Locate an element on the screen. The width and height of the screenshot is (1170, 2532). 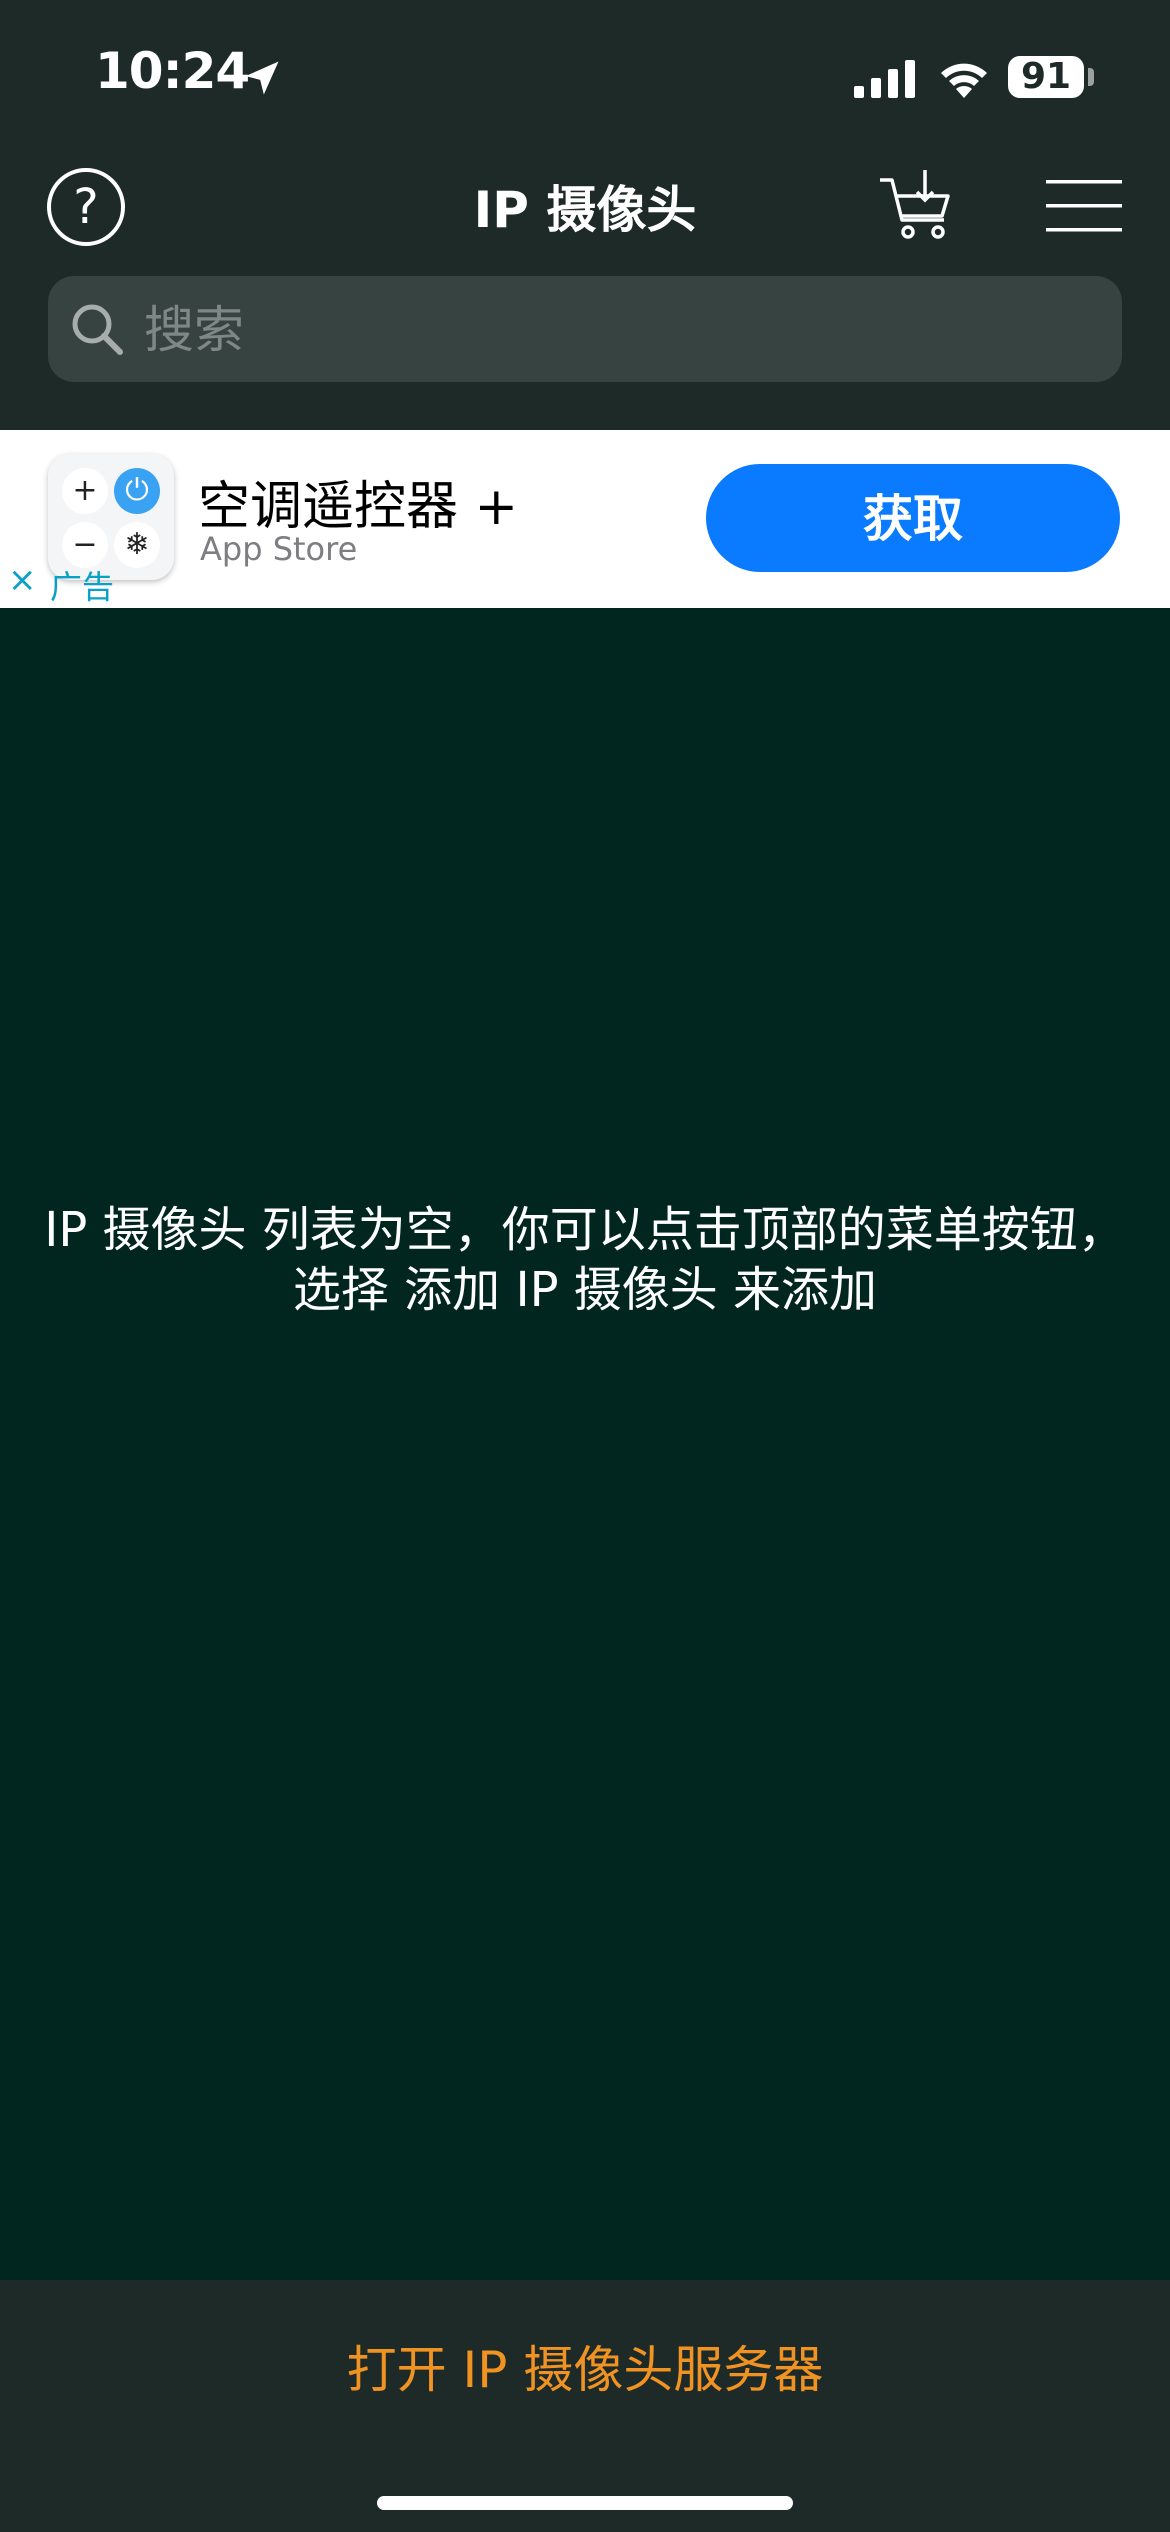
open-server-button: 打开 IP 摄像头服务器 is located at coordinates (585, 2366).